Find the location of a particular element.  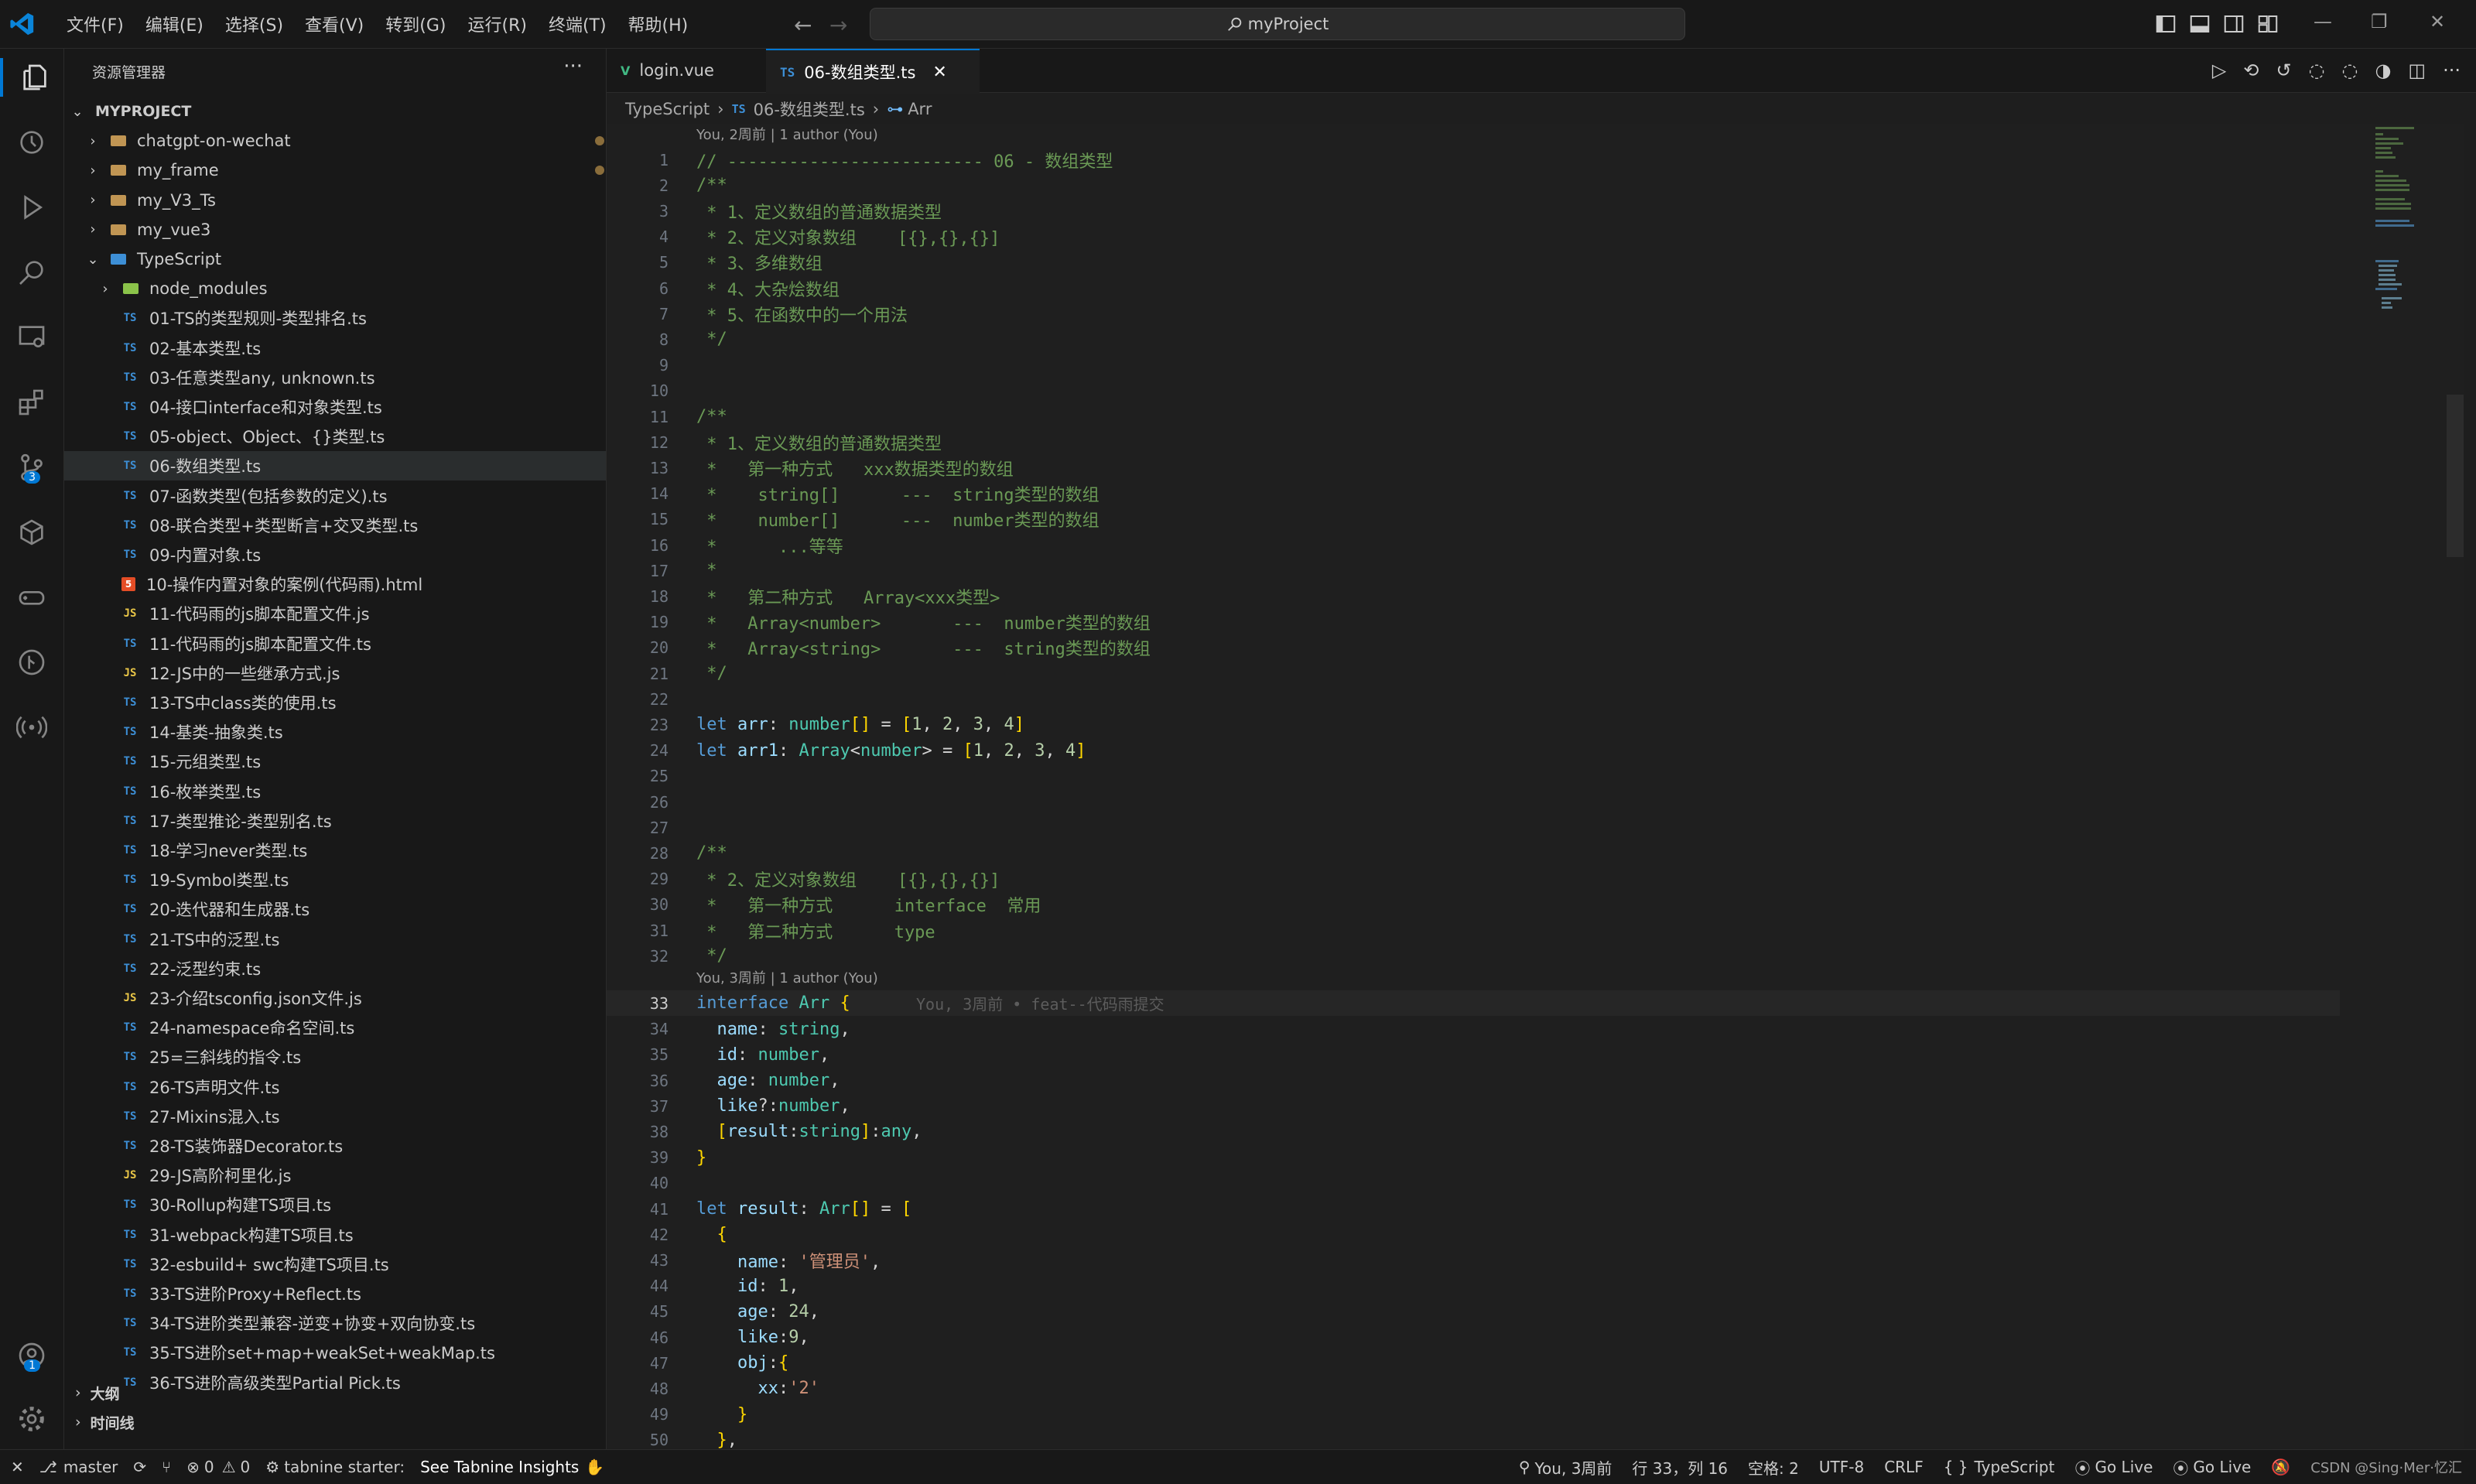

tree-file: TS 04-接口interface和对象类型.ts is located at coordinates (335, 407).